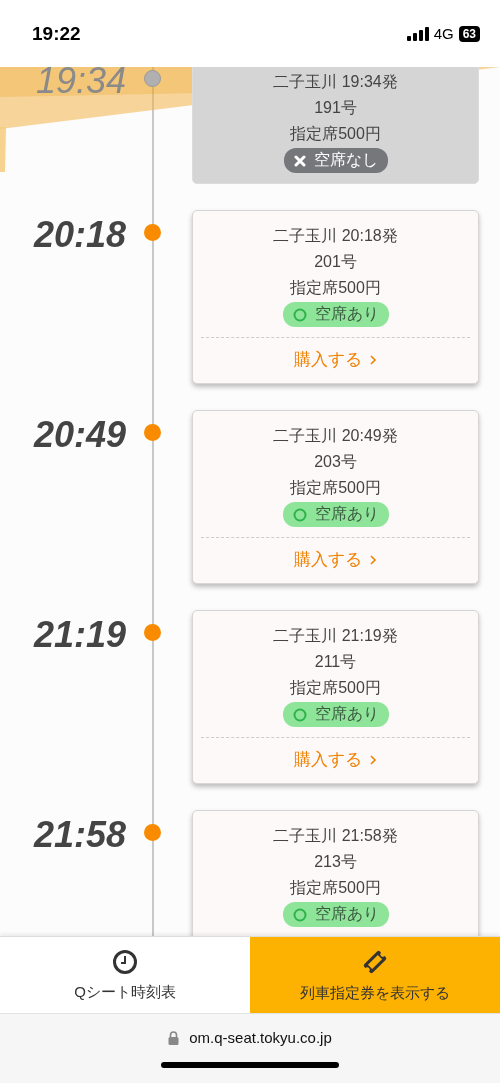 This screenshot has height=1083, width=500. What do you see at coordinates (335, 108) in the screenshot?
I see `train-number: 191号` at bounding box center [335, 108].